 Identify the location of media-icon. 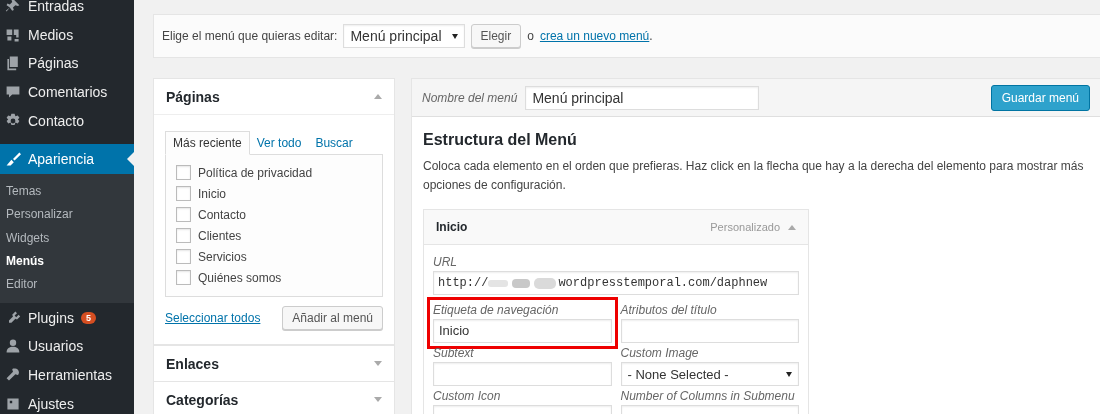
(13, 34).